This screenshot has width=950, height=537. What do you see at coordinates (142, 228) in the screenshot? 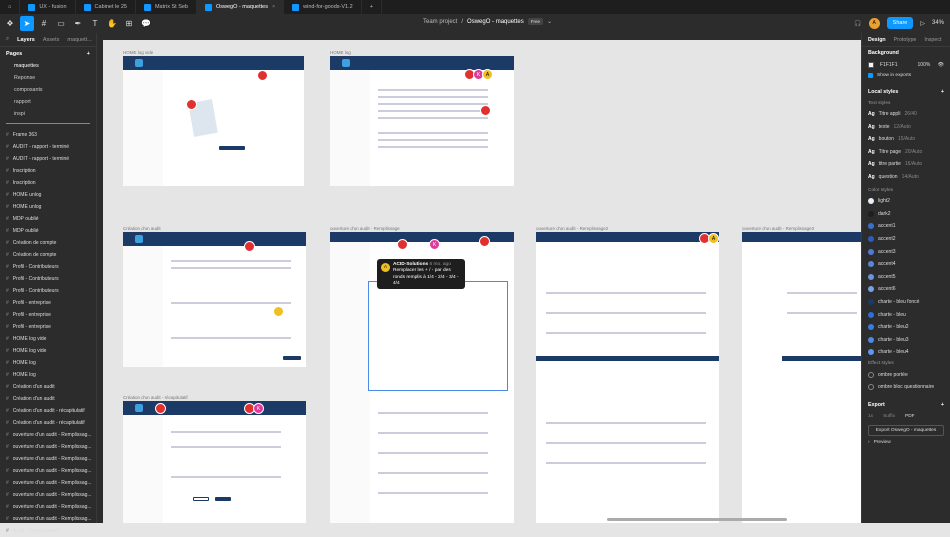
I see `frame-label: Création d'un audit` at bounding box center [142, 228].